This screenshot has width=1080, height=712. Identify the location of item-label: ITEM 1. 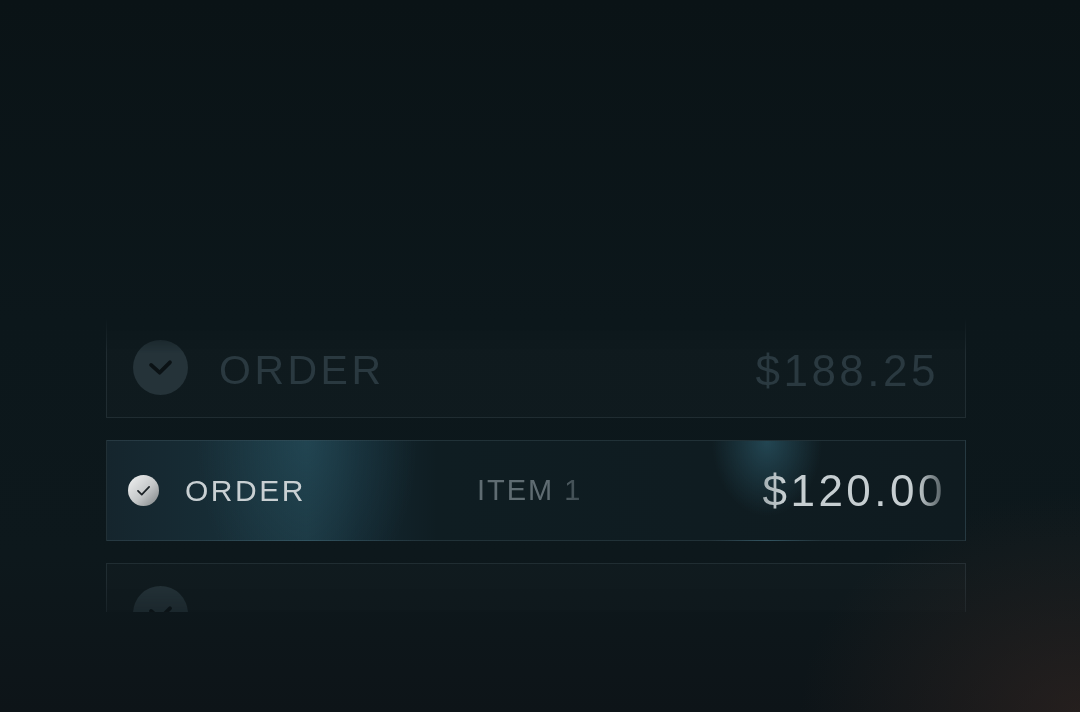
(530, 490).